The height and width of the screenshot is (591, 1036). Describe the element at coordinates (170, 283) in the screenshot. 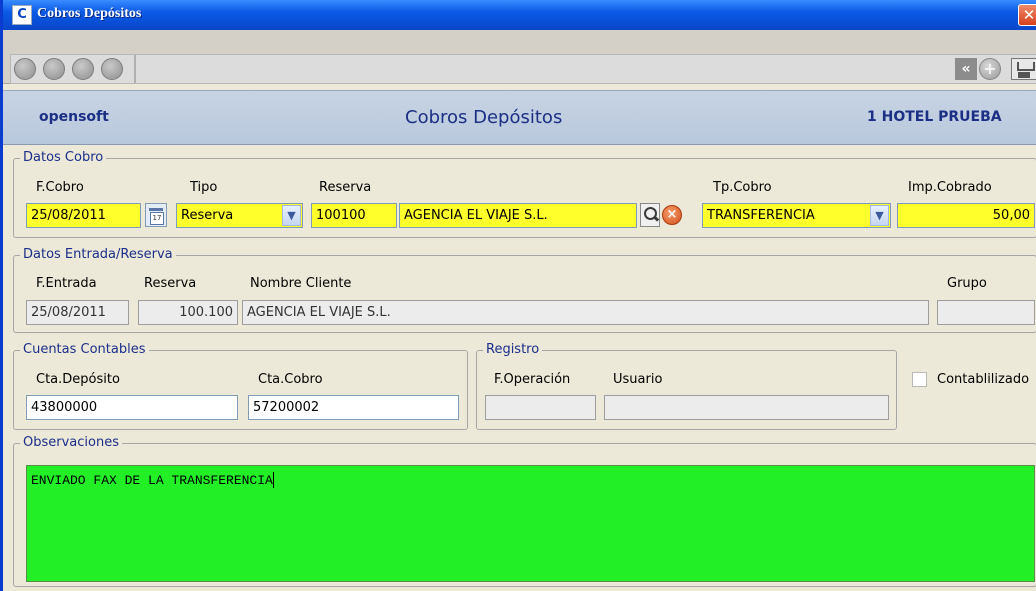

I see `entrada-reserva-label: Reserva` at that location.